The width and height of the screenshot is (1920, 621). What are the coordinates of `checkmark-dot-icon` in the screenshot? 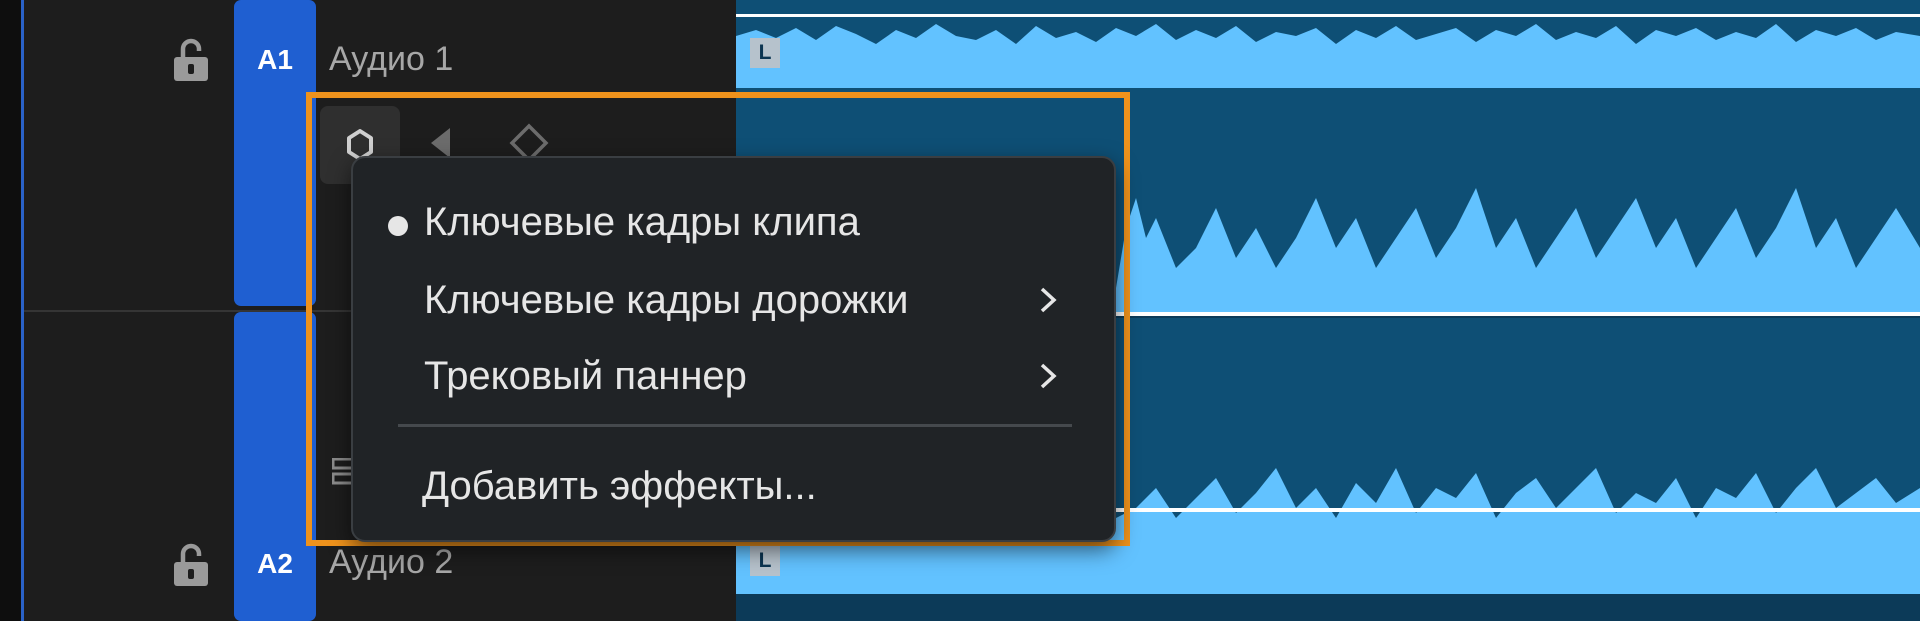 It's located at (398, 226).